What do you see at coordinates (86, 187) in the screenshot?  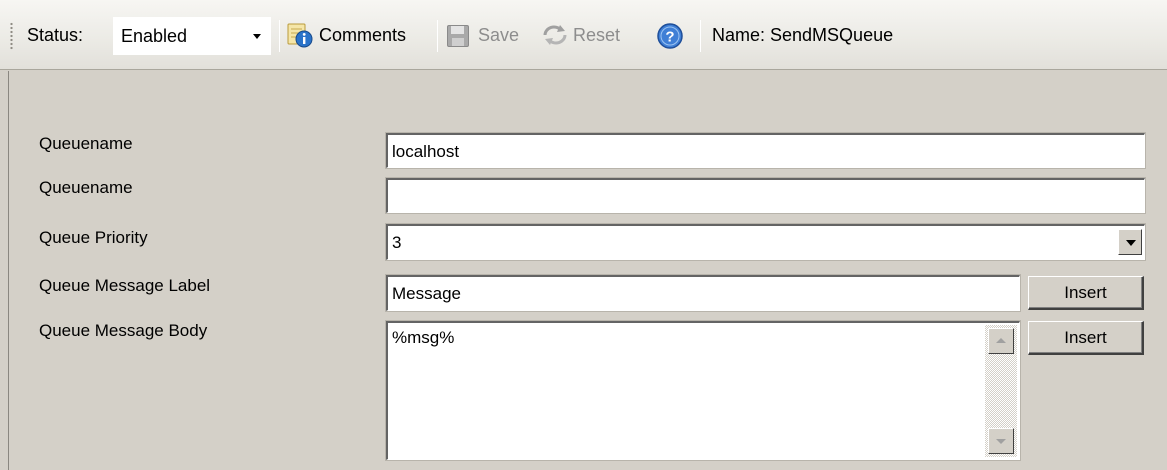 I see `queuename-2-label: Queuename` at bounding box center [86, 187].